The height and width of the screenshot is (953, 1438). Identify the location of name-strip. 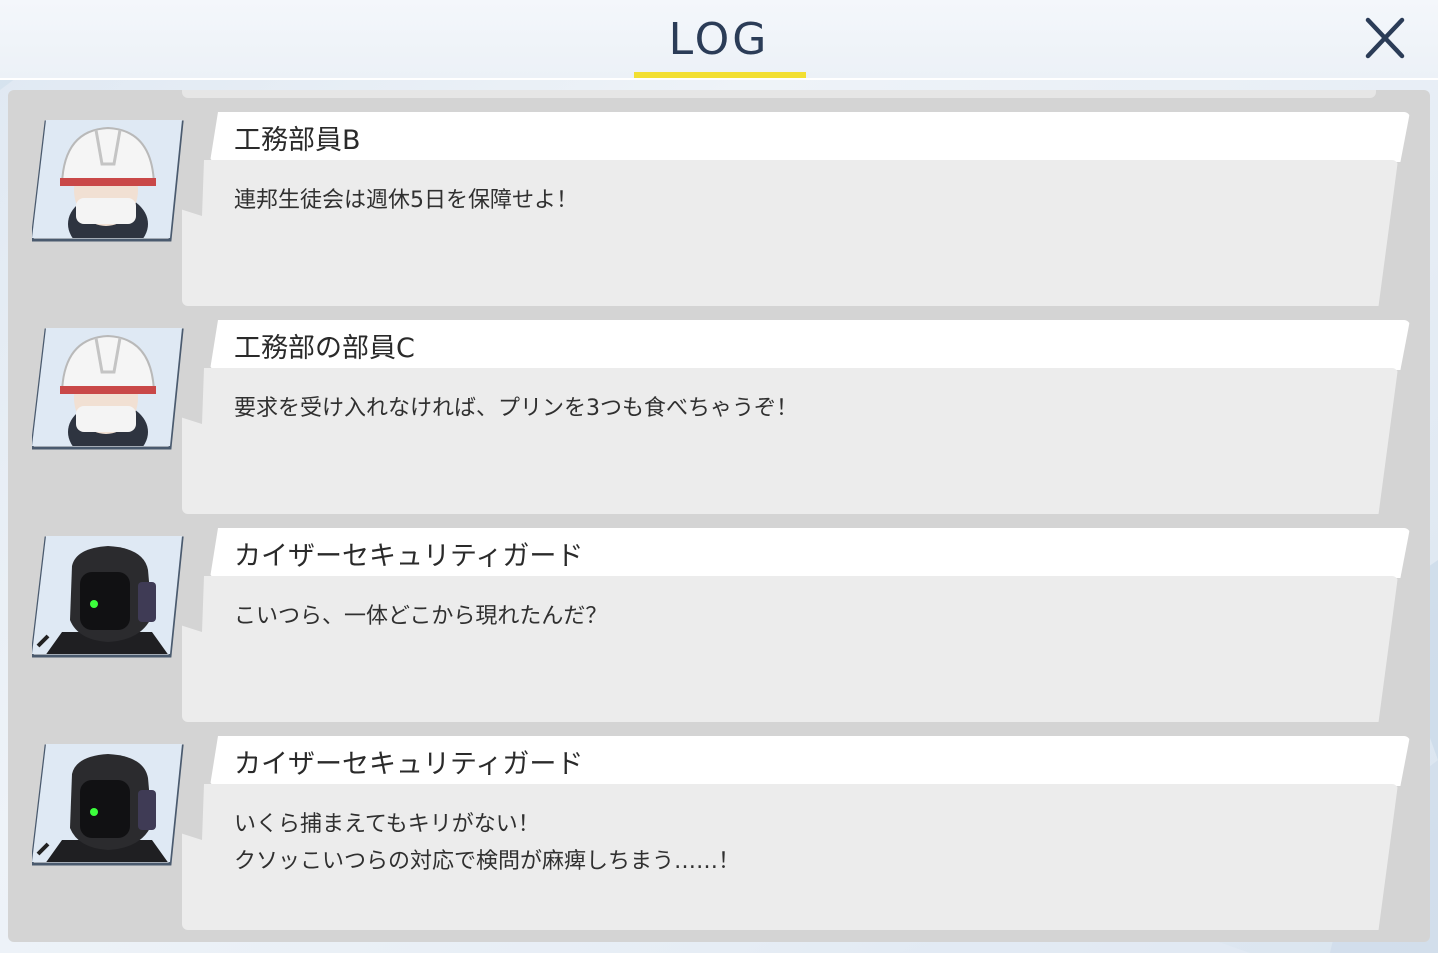
(810, 137).